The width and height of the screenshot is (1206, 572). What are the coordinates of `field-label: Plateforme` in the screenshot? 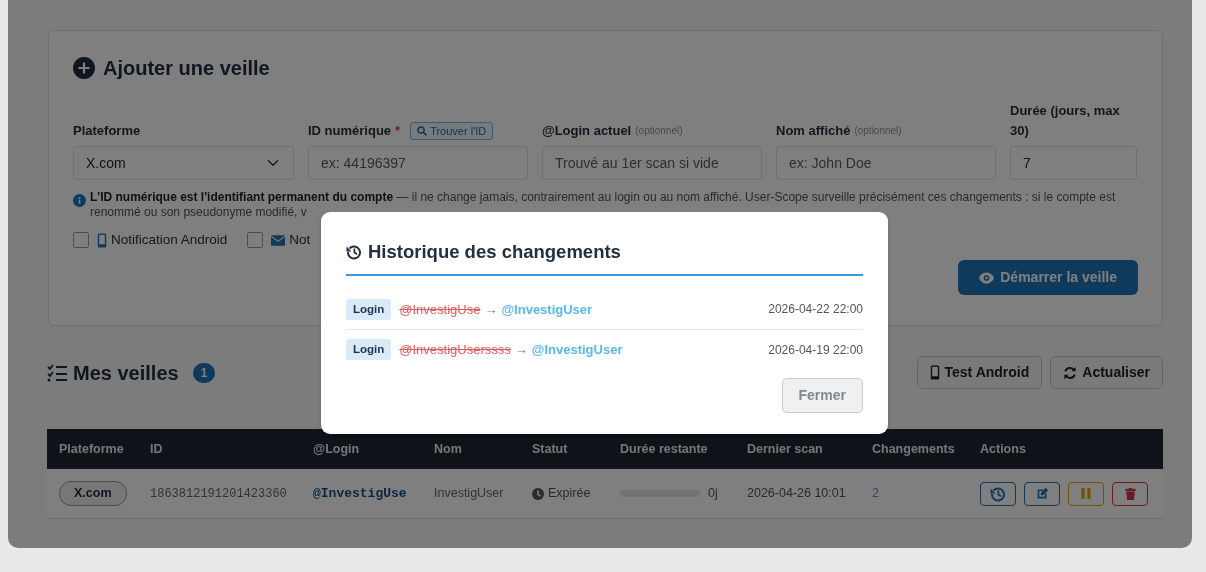 It's located at (107, 131).